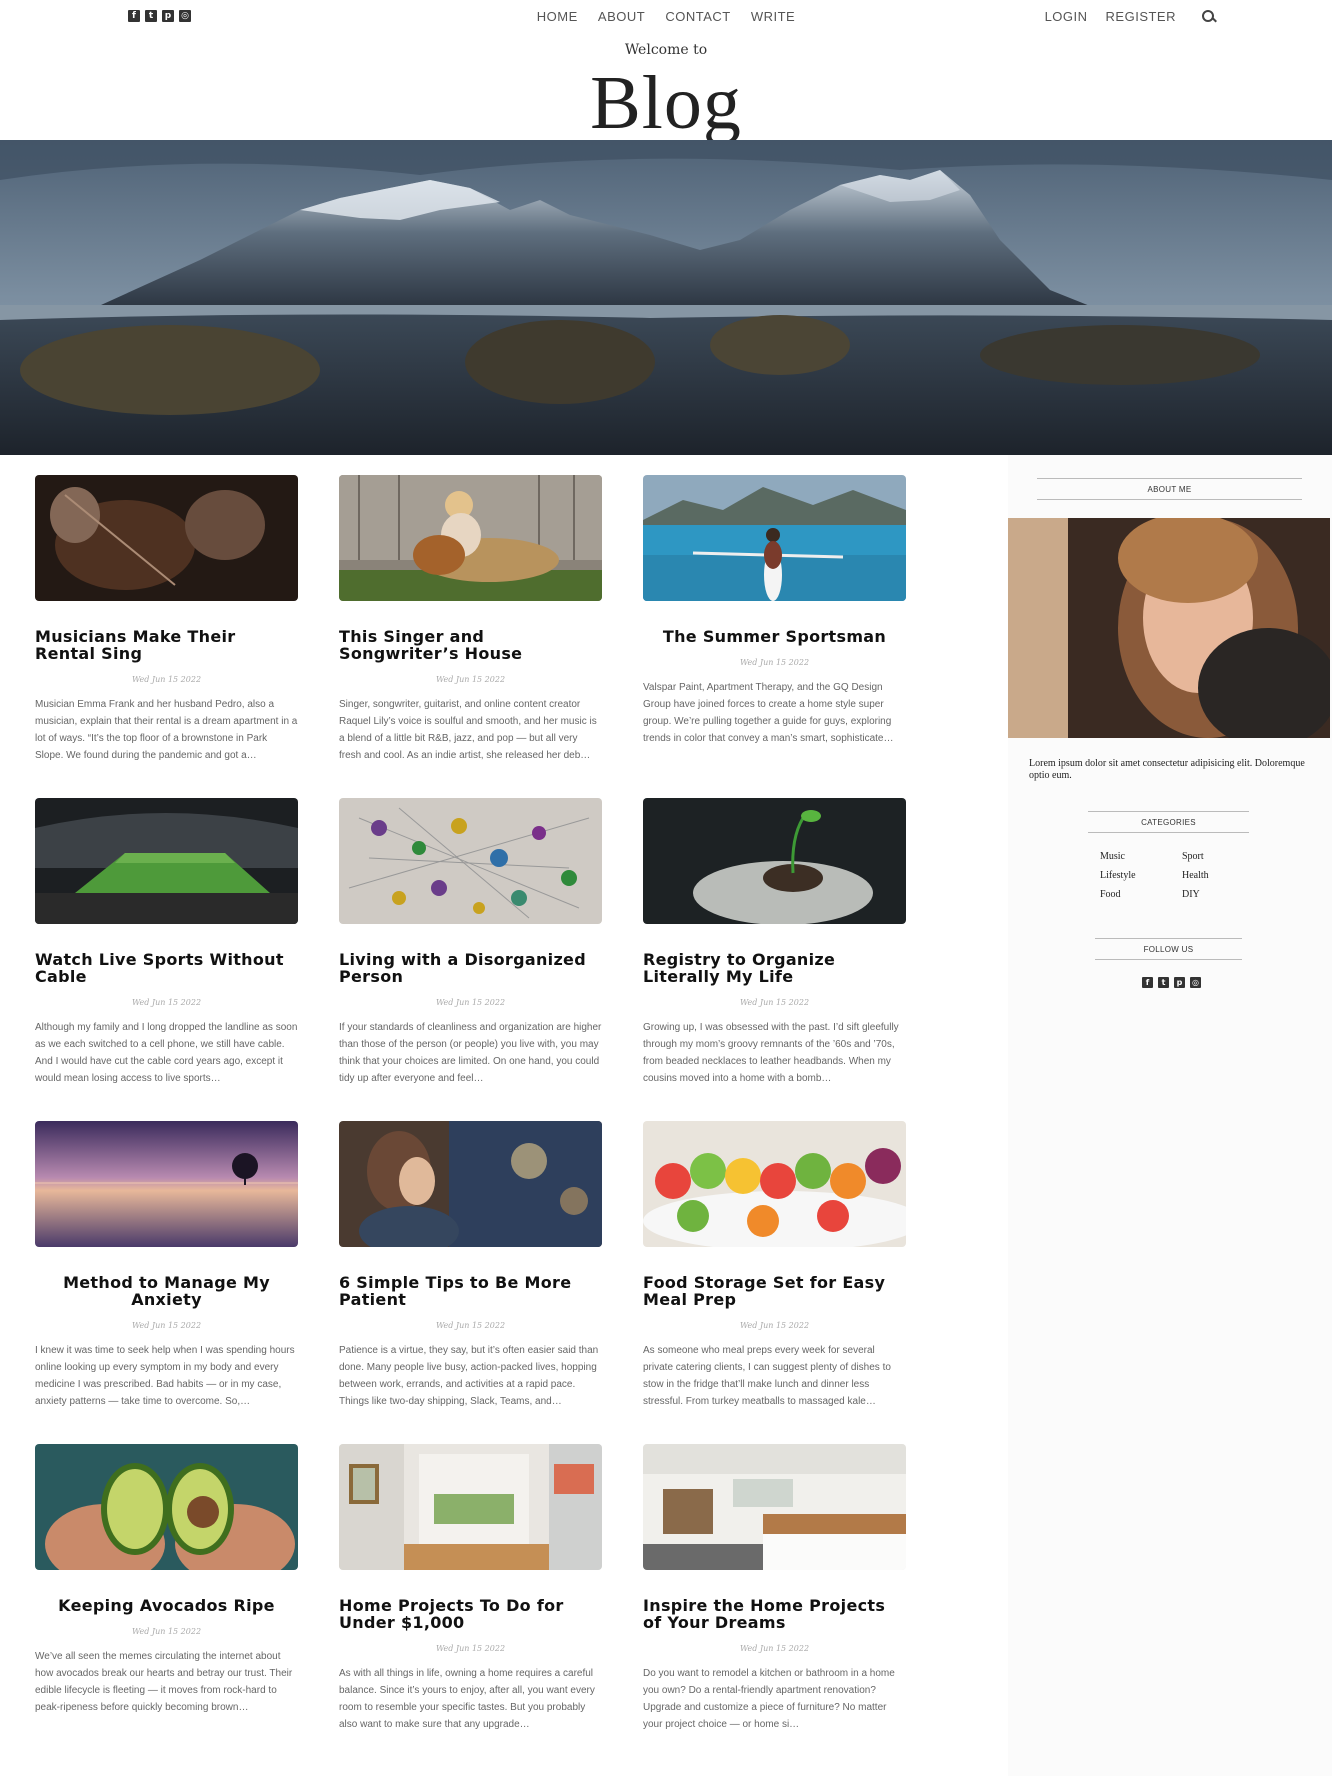 The image size is (1332, 1776). What do you see at coordinates (1141, 16) in the screenshot?
I see `nav-register: REGISTER` at bounding box center [1141, 16].